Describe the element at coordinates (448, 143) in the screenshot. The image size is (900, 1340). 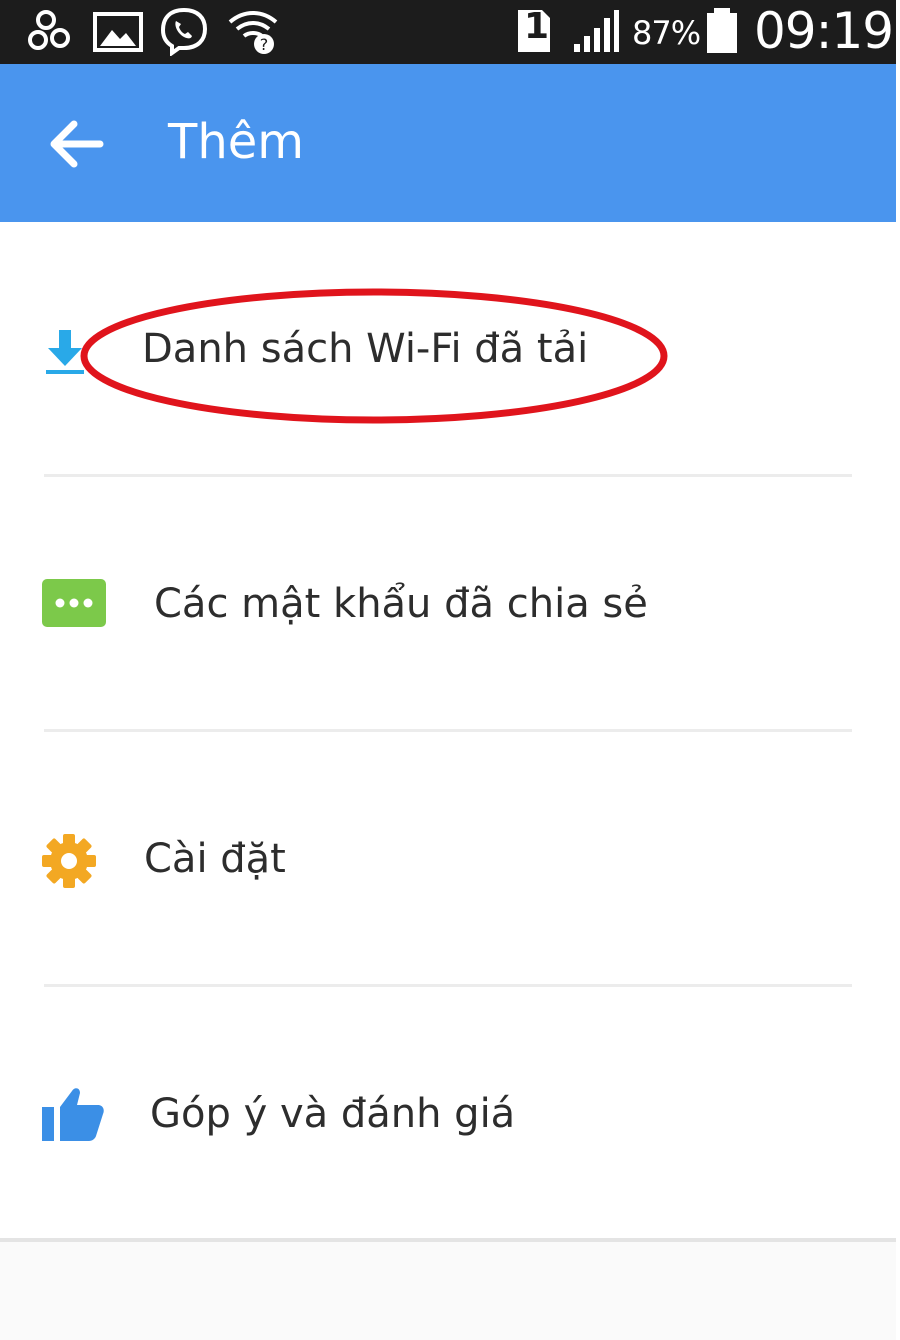
I see `app-bar: Thêm` at that location.